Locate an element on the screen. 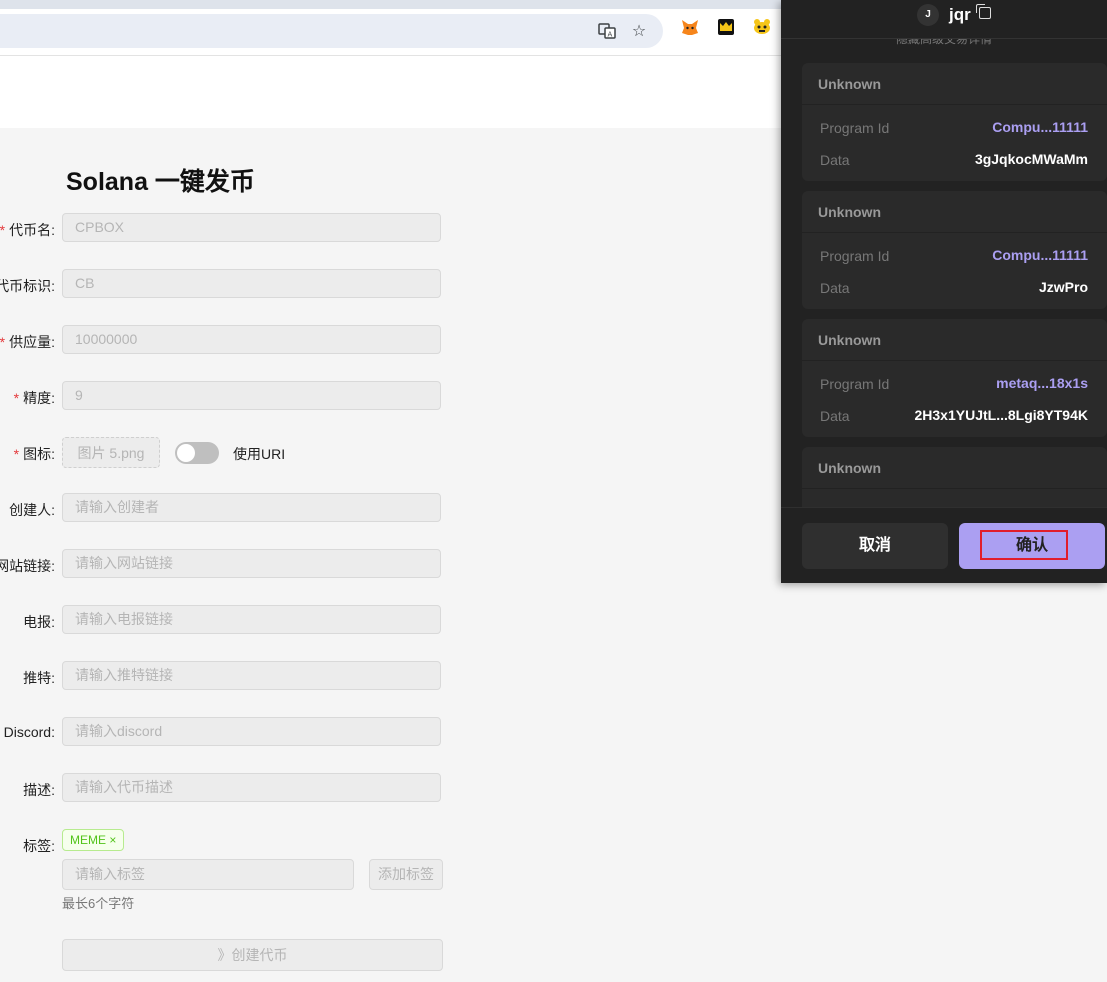  wallet-footer: 取消 确认 is located at coordinates (944, 545).